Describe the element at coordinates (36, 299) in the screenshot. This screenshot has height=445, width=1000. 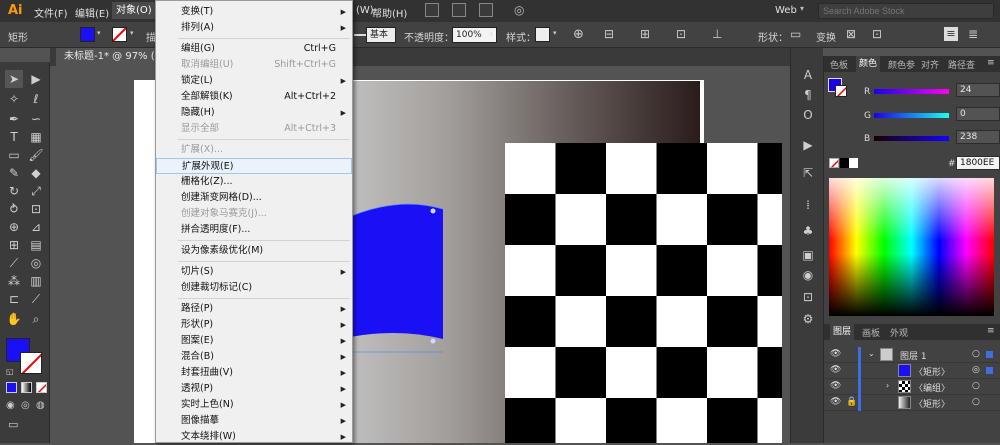
I see `slice-tool-icon: ⟋` at that location.